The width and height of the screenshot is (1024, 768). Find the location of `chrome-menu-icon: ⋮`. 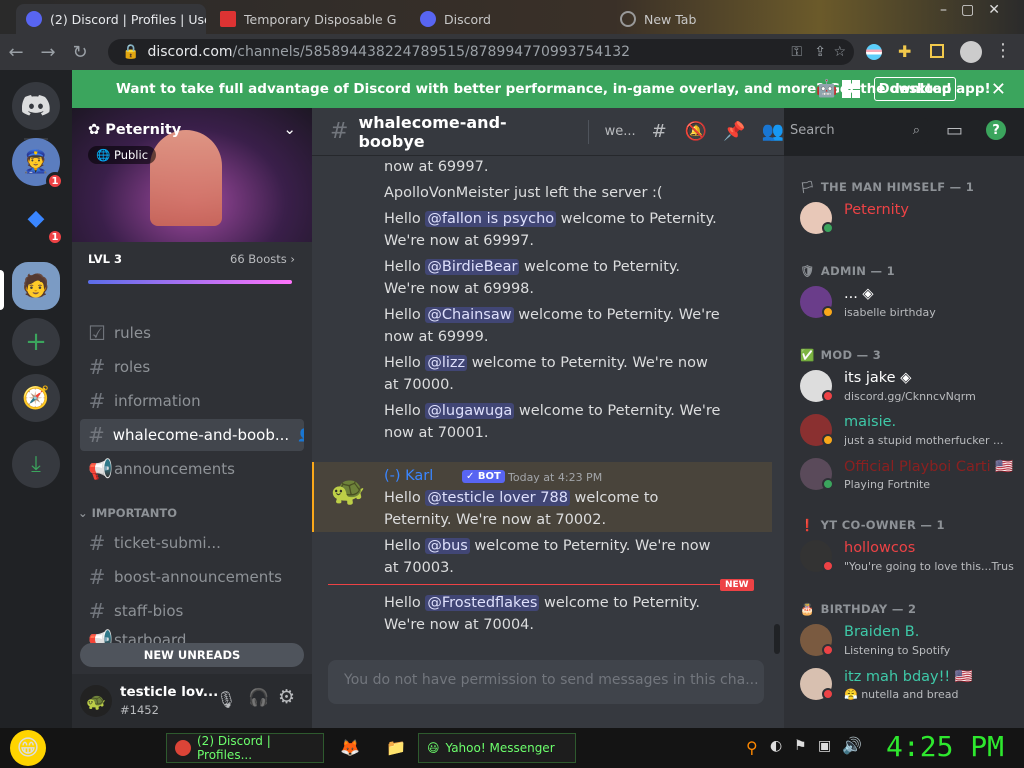

chrome-menu-icon: ⋮ is located at coordinates (1003, 50).